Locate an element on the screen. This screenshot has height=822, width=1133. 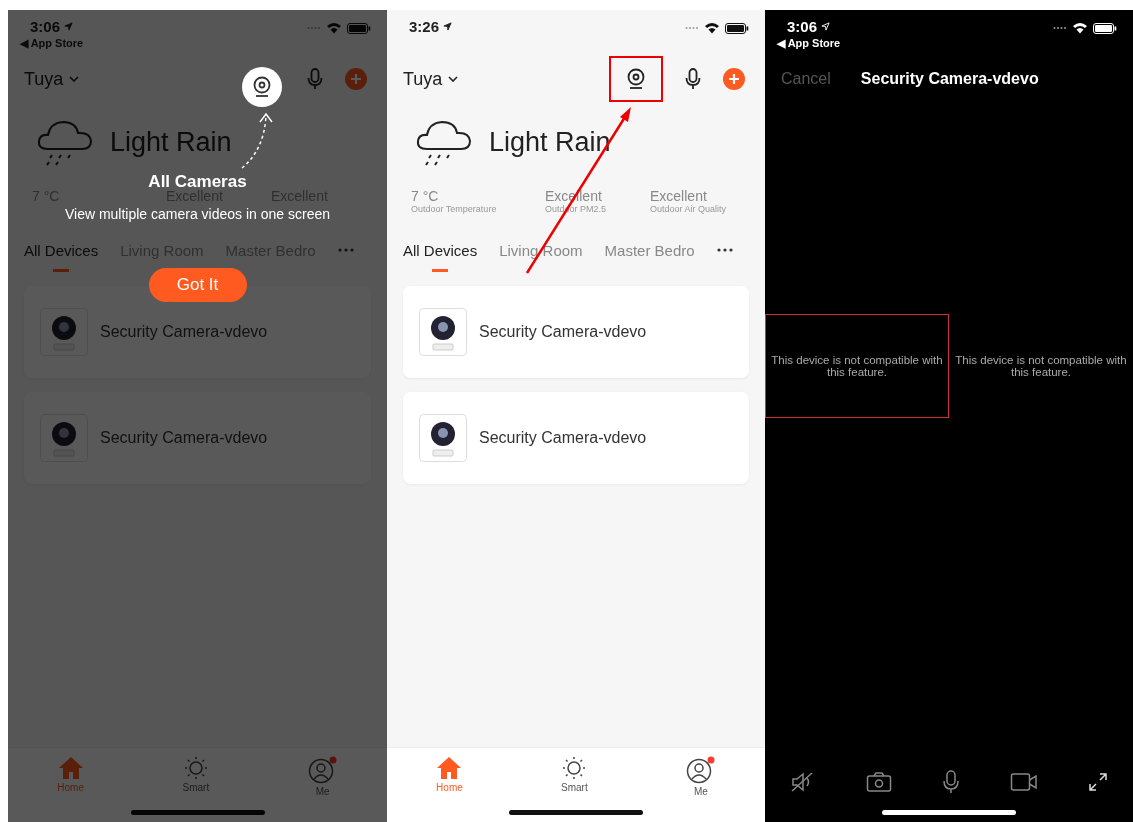
got-it-button: Got It is located at coordinates (197, 285).